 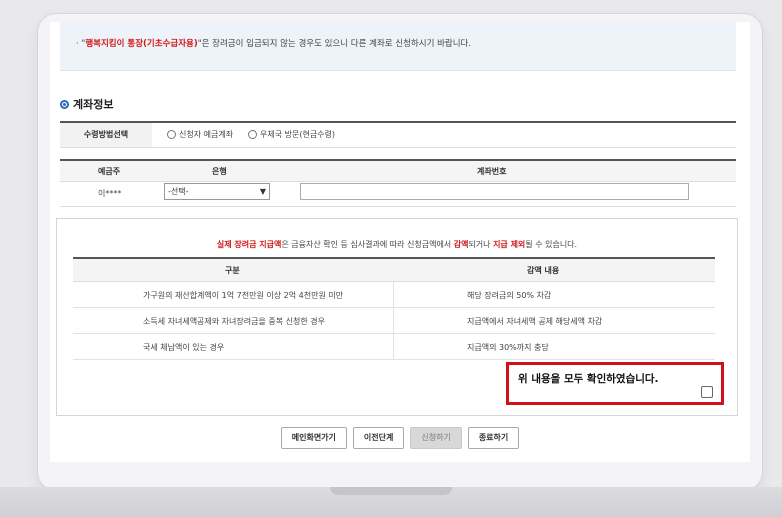 I want to click on button-bar: 메인화면가기 이전단계 신청하기 종료하기, so click(x=400, y=438).